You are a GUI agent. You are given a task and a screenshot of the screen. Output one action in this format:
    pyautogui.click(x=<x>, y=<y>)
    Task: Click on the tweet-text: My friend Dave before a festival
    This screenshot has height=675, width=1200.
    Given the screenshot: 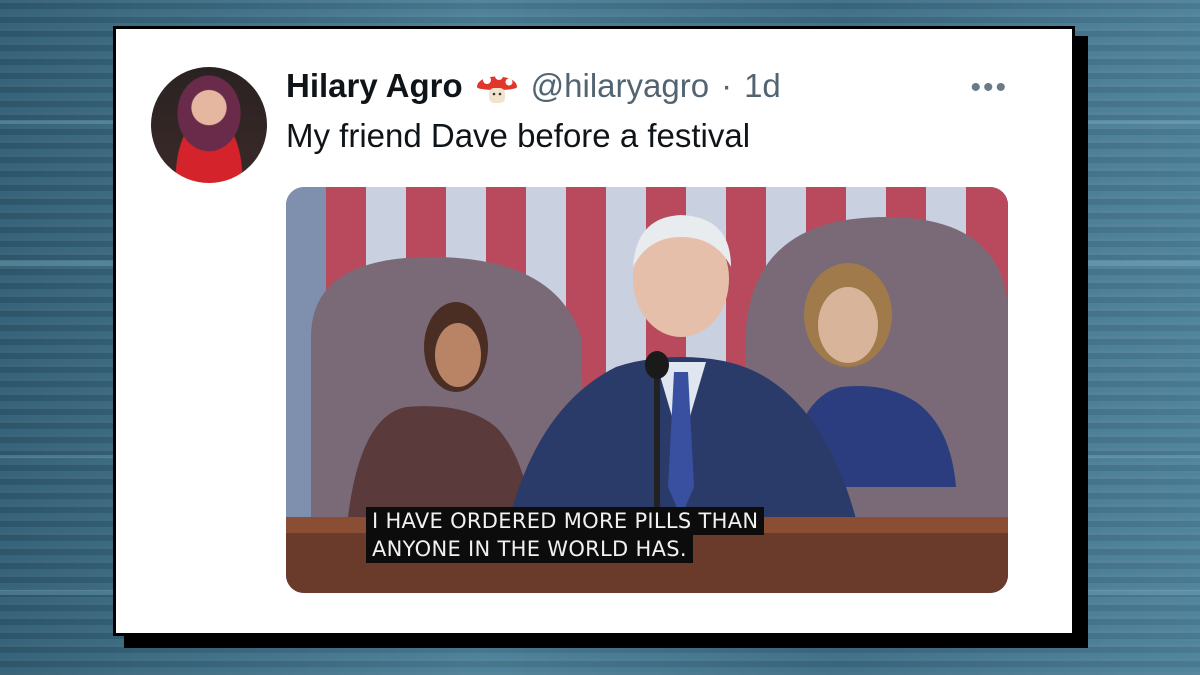 What is the action you would take?
    pyautogui.click(x=518, y=135)
    